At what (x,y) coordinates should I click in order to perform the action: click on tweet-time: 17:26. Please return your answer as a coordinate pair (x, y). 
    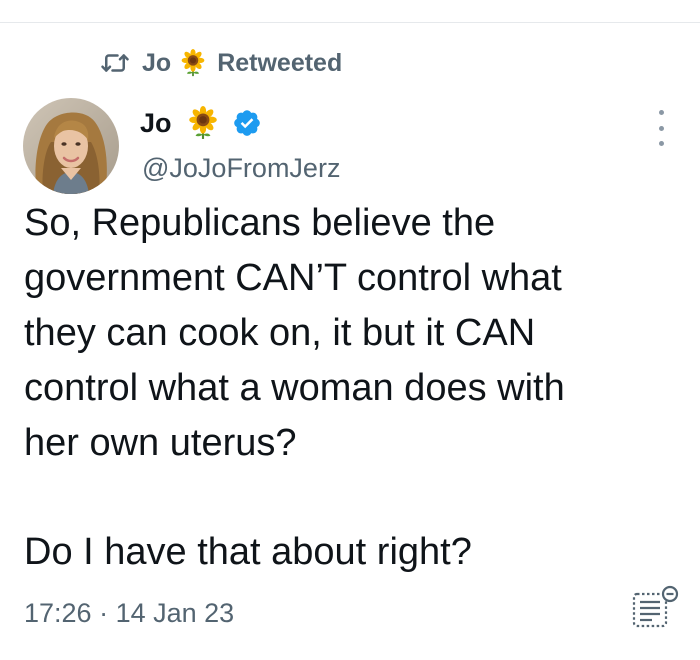
    Looking at the image, I should click on (58, 613).